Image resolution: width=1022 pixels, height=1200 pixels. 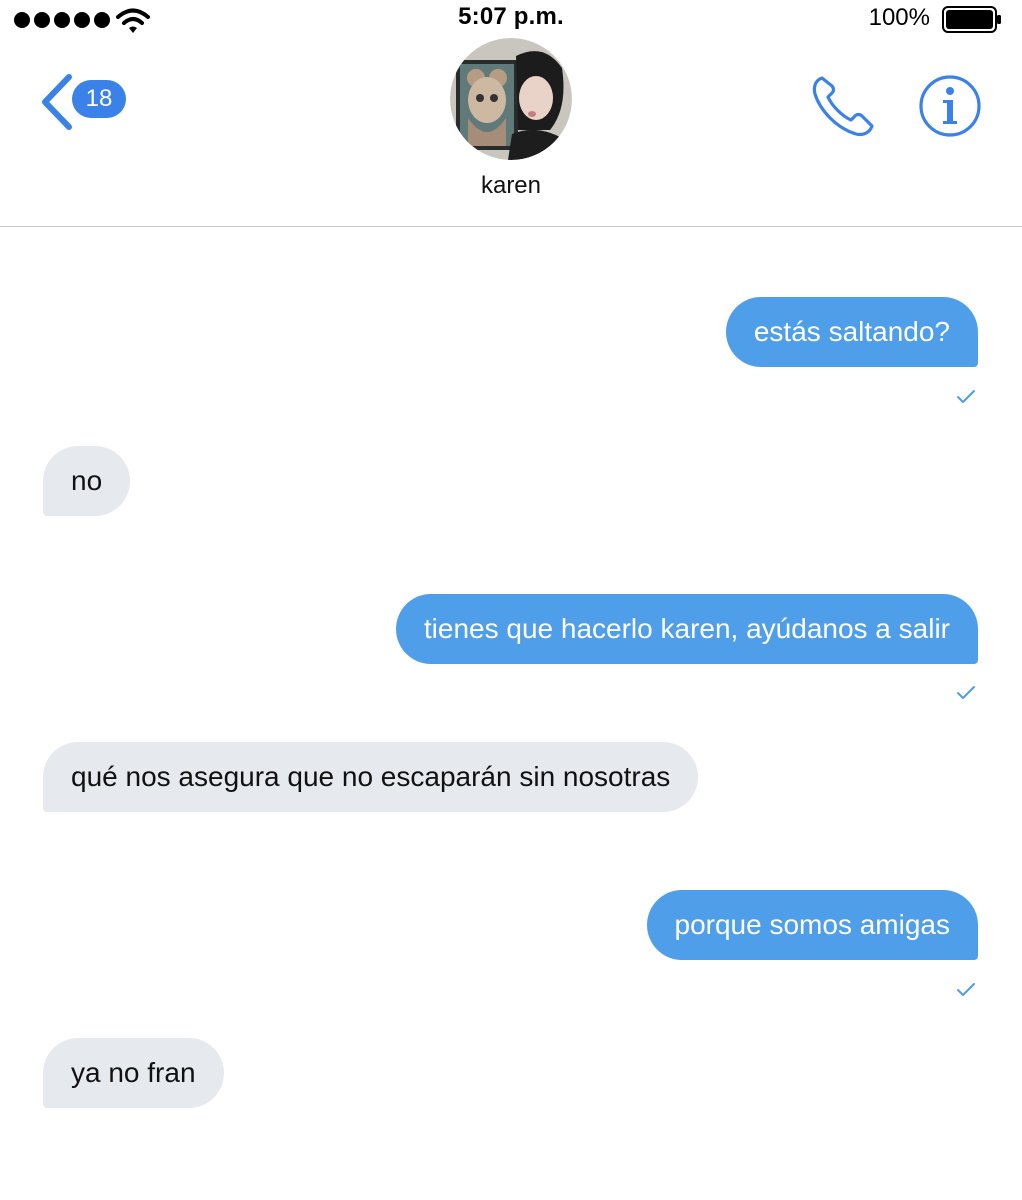 I want to click on contact-name: karen, so click(x=511, y=186).